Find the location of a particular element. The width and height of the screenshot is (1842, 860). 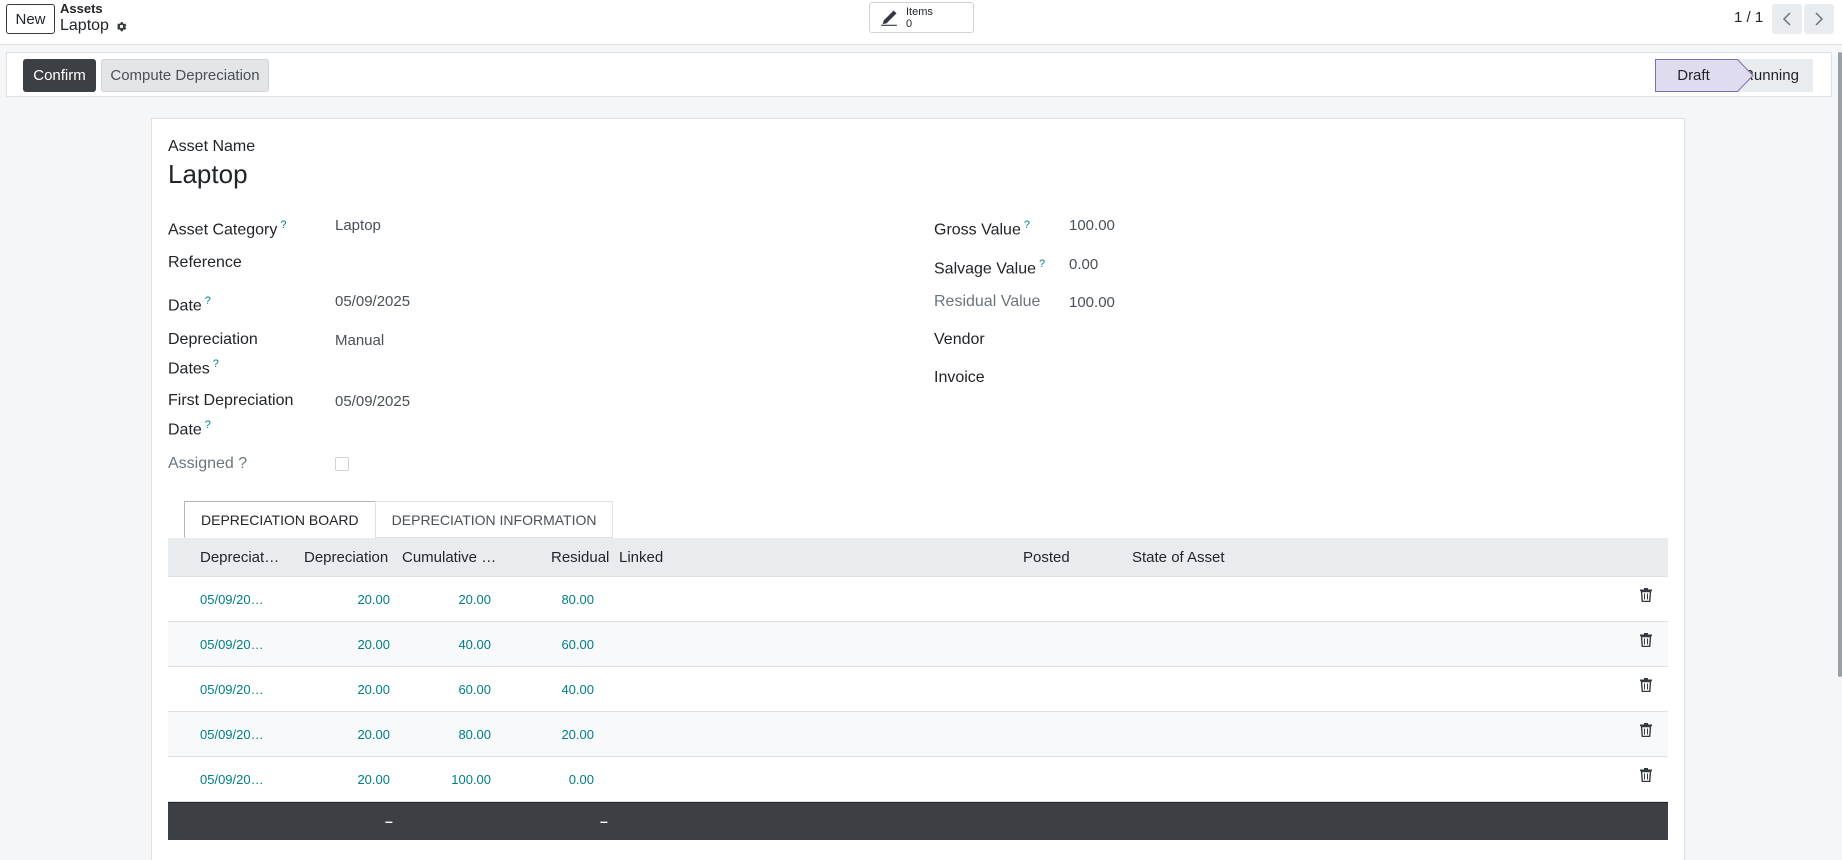

pager-value: 1 / 1 is located at coordinates (1748, 17).